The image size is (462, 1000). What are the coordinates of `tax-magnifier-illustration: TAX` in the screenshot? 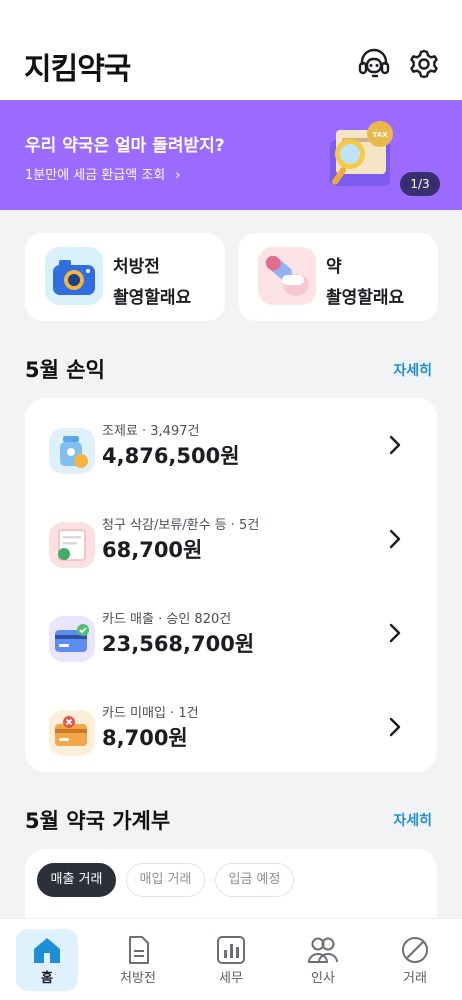 It's located at (361, 153).